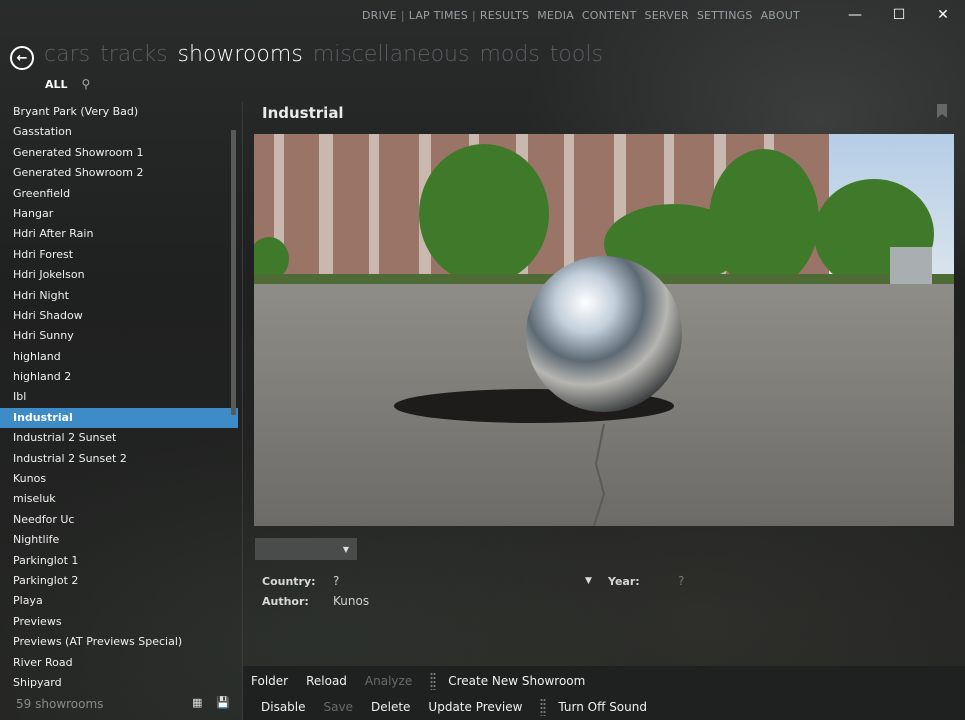 The height and width of the screenshot is (720, 965). I want to click on showroom-list-item: Industrial 2 Sunset, so click(119, 438).